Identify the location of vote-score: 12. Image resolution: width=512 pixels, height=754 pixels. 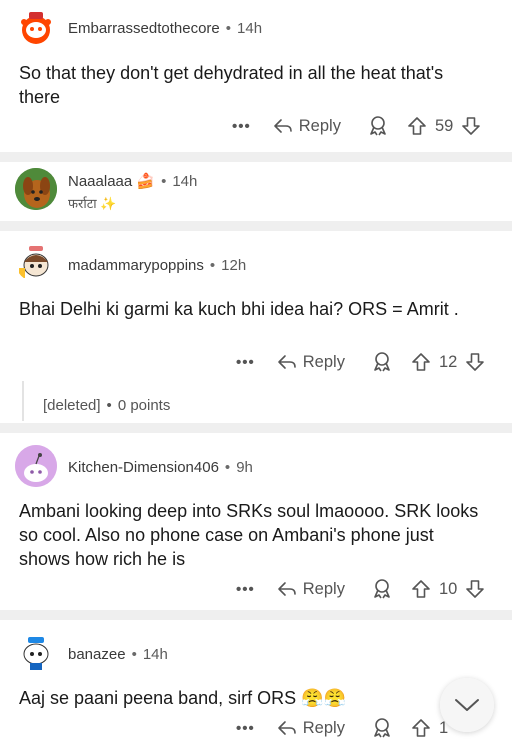
(448, 361).